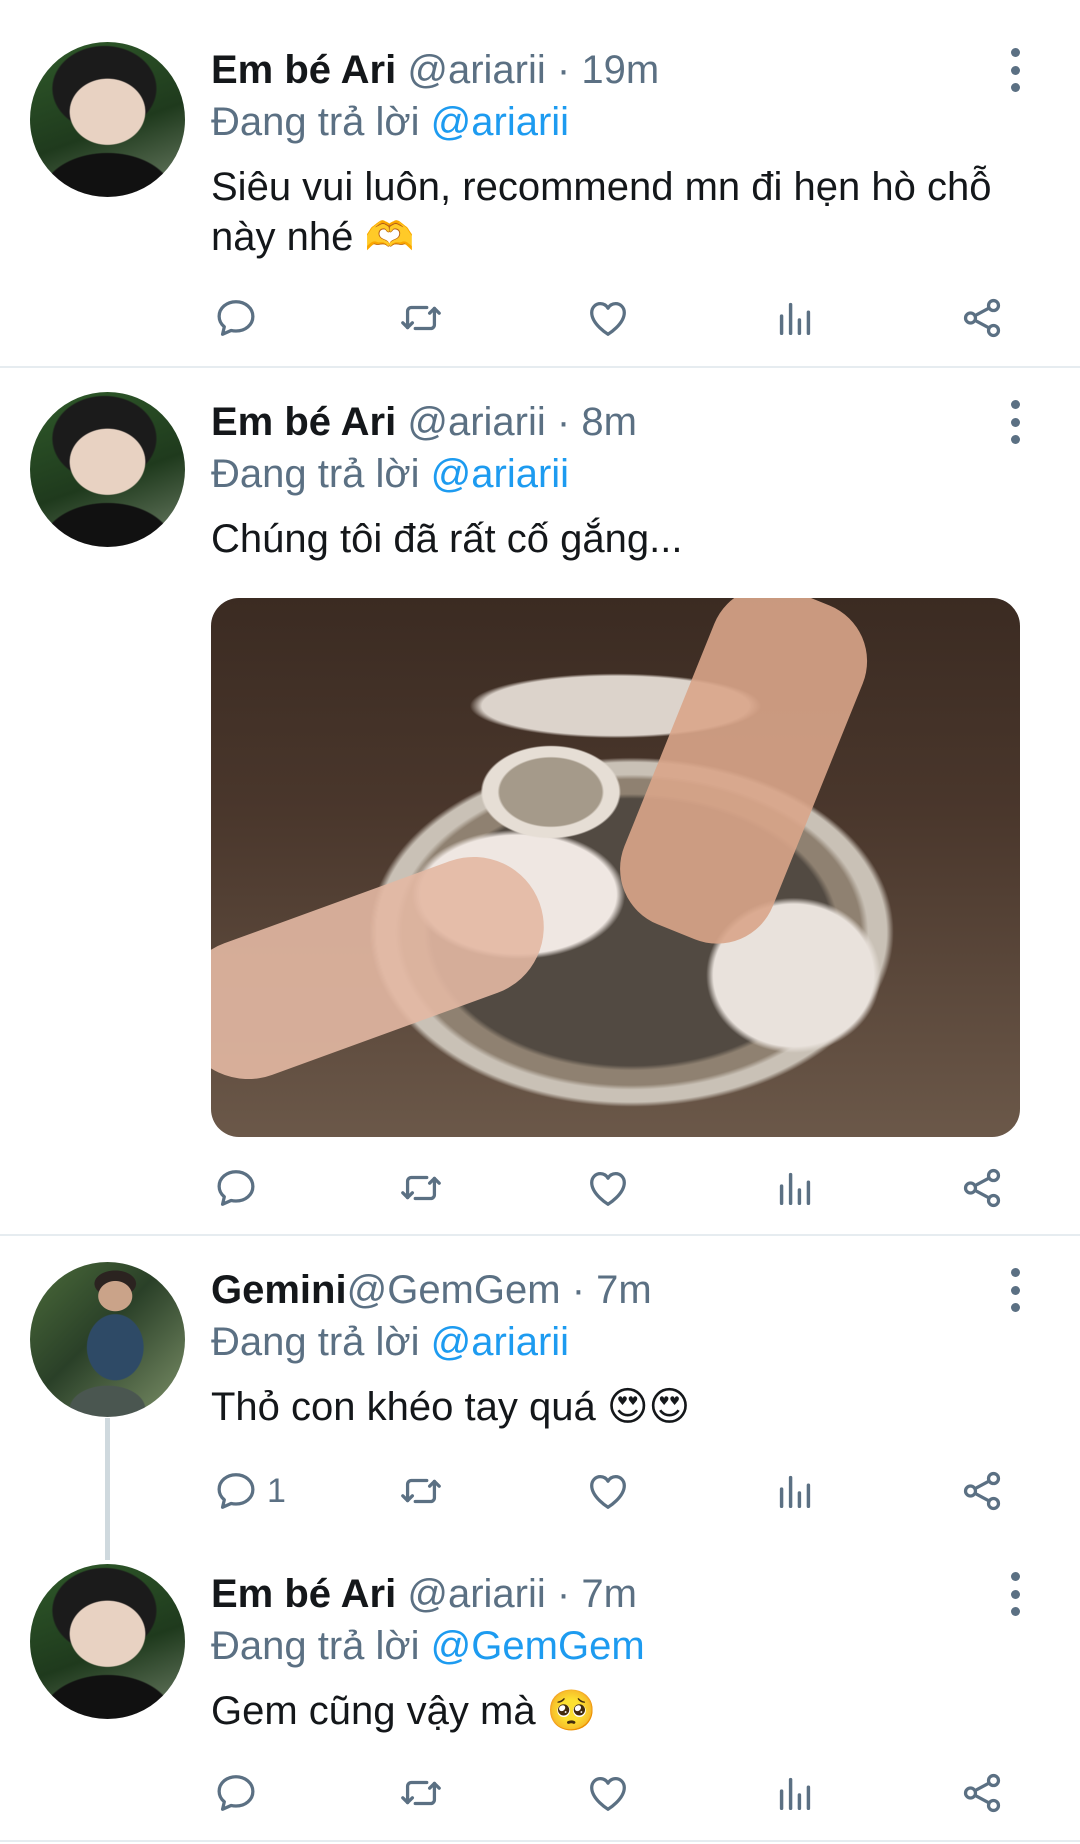  I want to click on timestamp: 8m, so click(609, 422).